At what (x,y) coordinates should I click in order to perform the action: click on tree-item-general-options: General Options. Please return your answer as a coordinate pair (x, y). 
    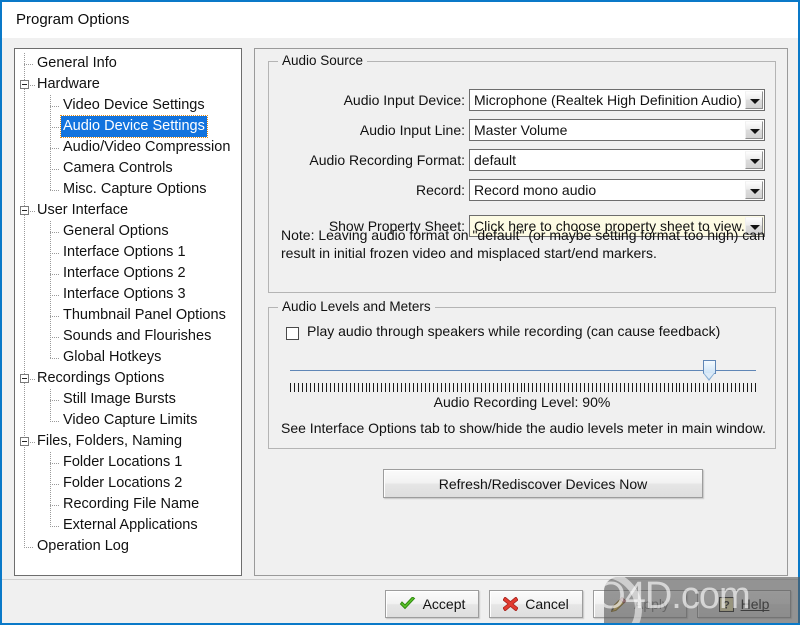
    Looking at the image, I should click on (128, 231).